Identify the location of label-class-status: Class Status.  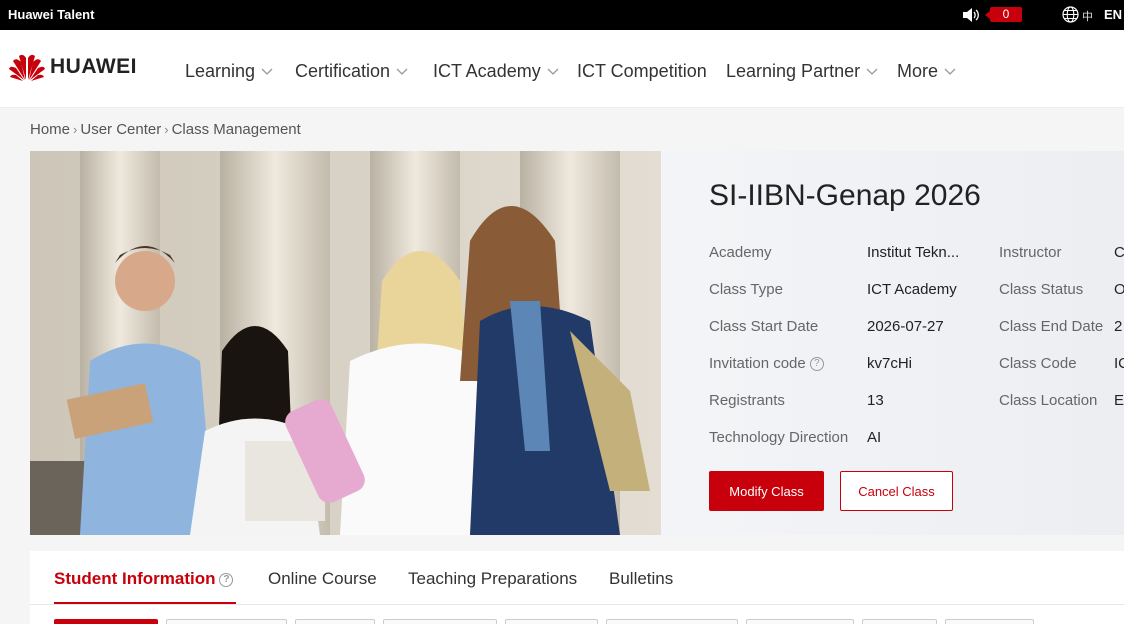
(1041, 289).